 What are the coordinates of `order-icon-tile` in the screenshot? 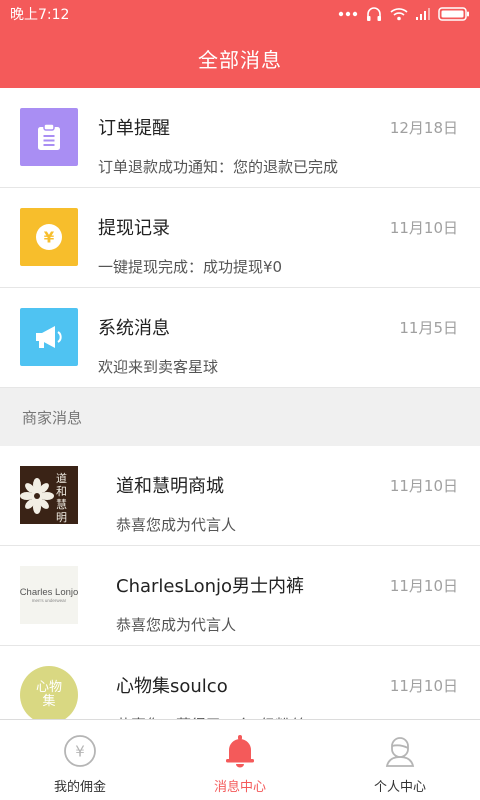 It's located at (49, 137).